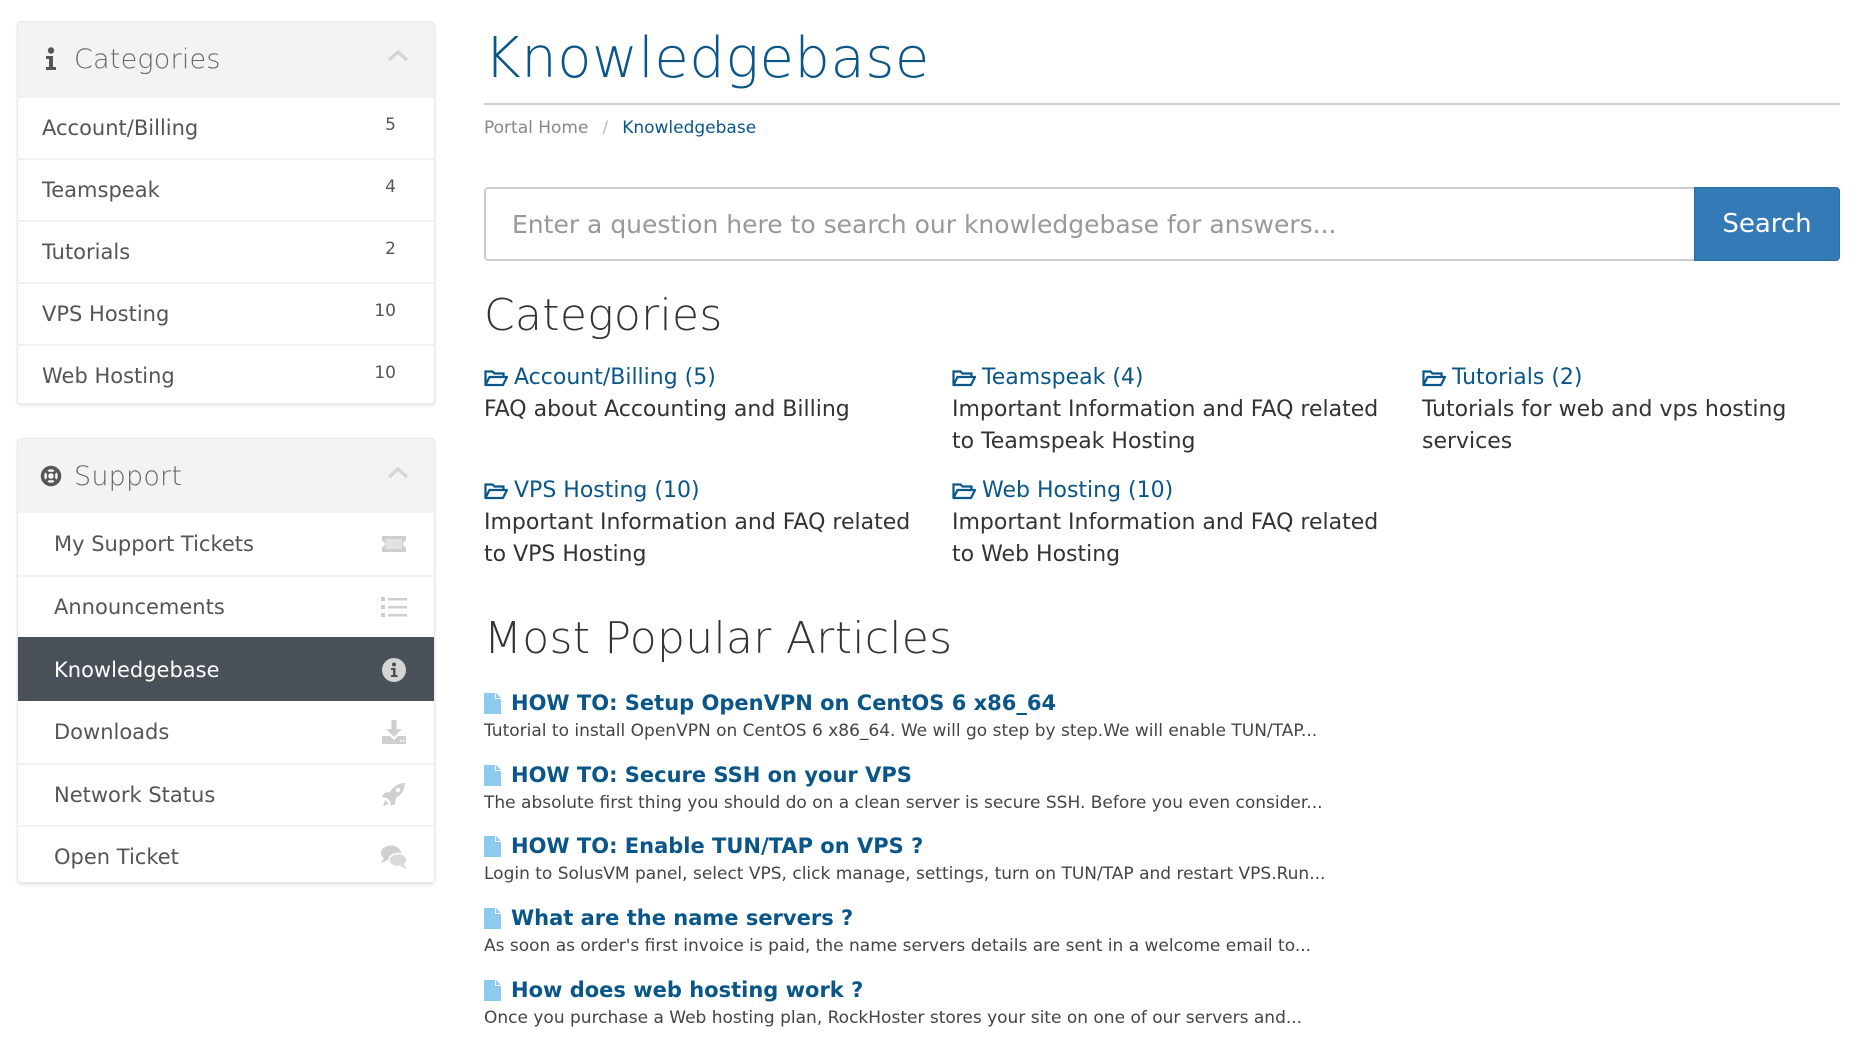 Image resolution: width=1862 pixels, height=1048 pixels. I want to click on sidebar-category-label: Tutorials, so click(86, 252).